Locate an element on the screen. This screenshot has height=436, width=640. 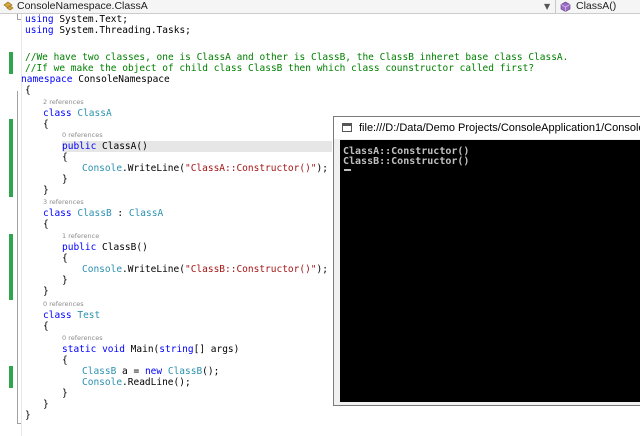
code-line-new-b: ClassB a = new ClassB(); is located at coordinates (151, 371).